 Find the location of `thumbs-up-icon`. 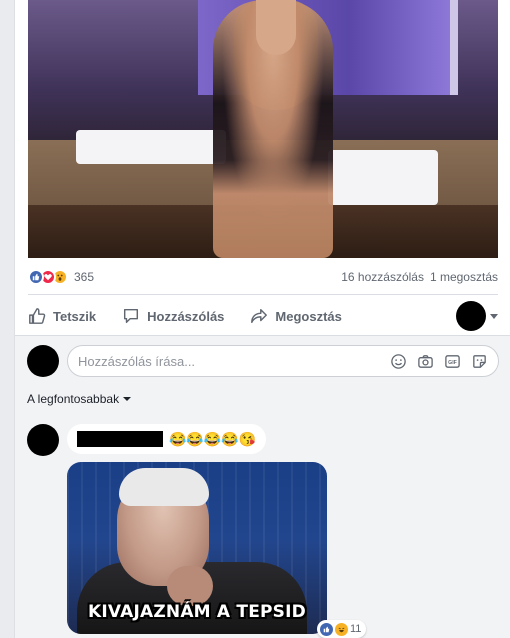

thumbs-up-icon is located at coordinates (37, 316).